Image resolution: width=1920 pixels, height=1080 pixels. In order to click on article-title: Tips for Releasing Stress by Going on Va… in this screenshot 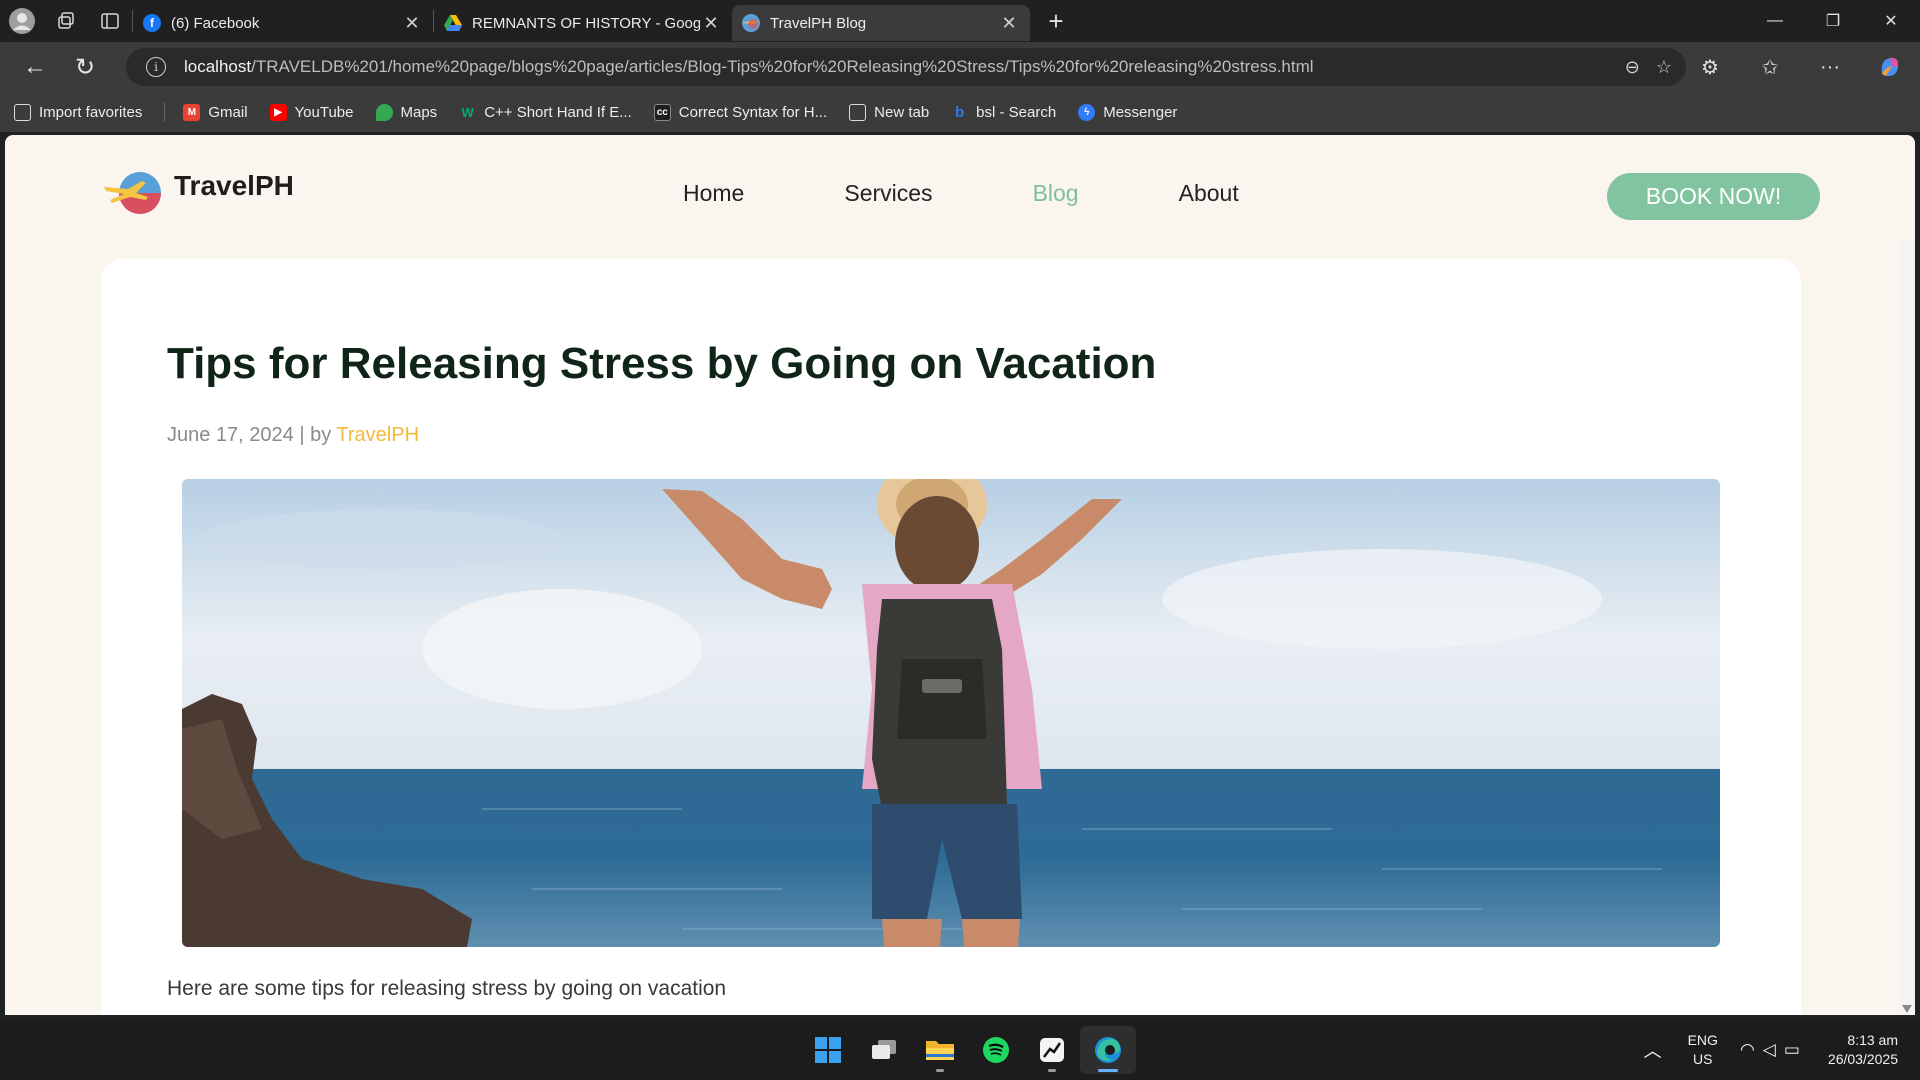, I will do `click(662, 363)`.